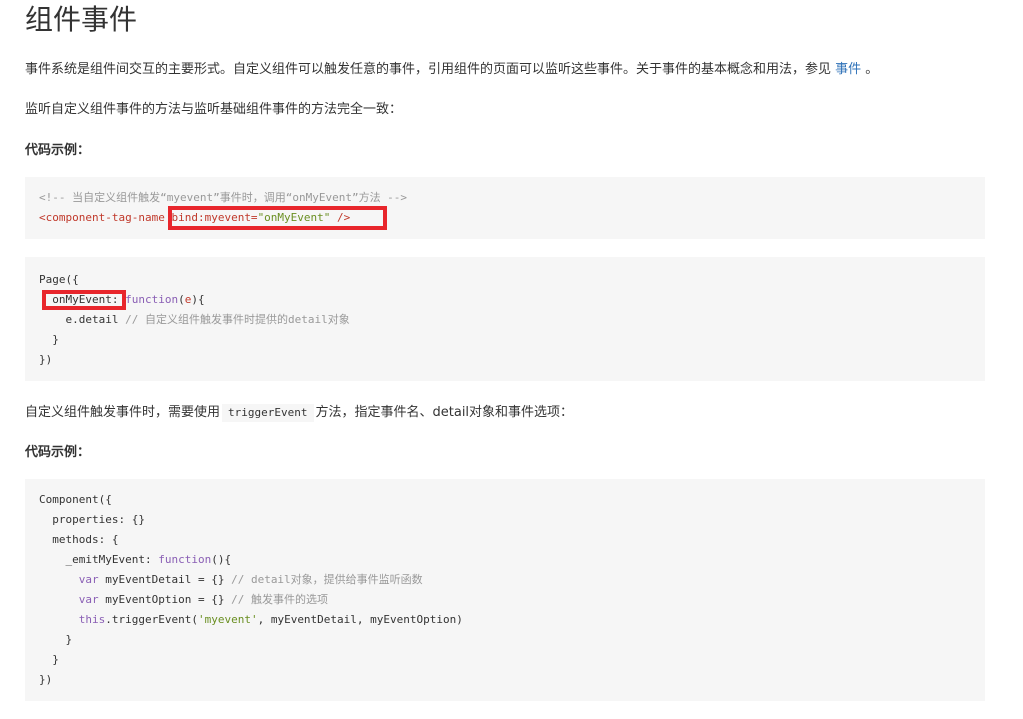 This screenshot has height=719, width=1023. Describe the element at coordinates (505, 300) in the screenshot. I see `code-line-method: onMyEvent: function(e){` at that location.